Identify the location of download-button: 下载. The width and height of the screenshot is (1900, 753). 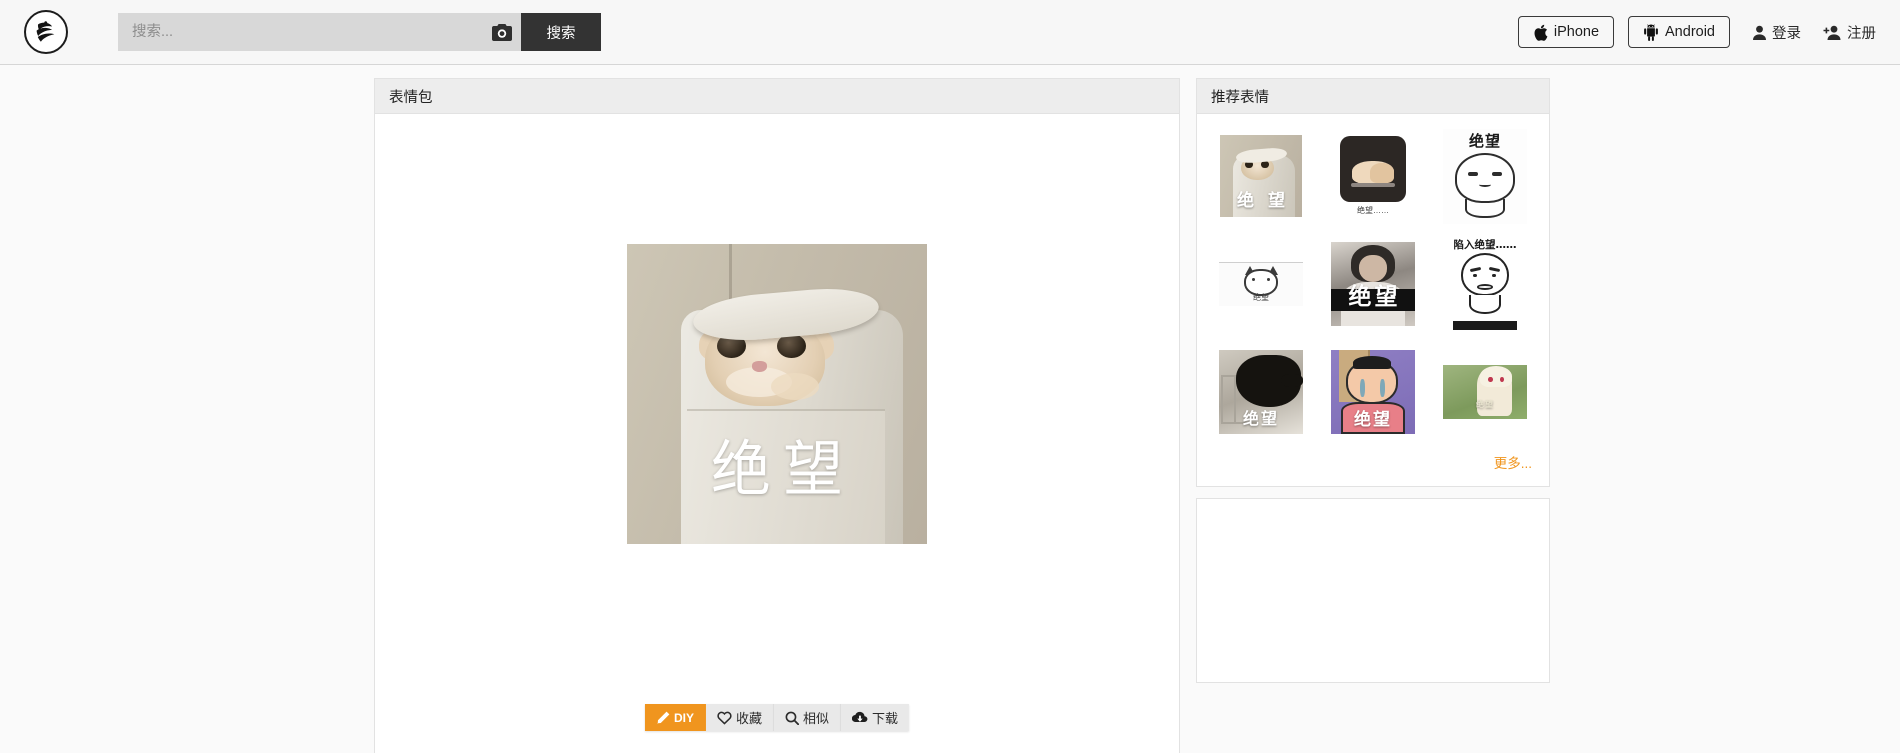
(875, 717).